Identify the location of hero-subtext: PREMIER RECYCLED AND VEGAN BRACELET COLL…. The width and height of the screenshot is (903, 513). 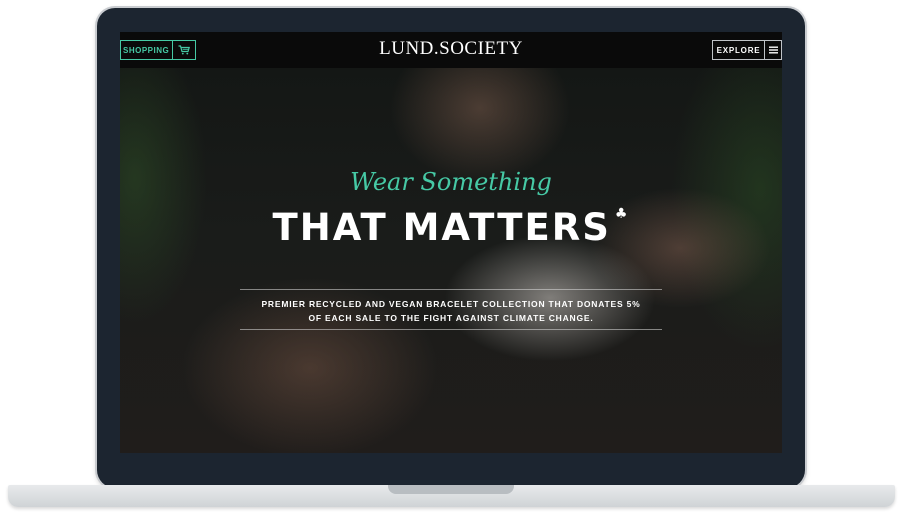
(451, 311).